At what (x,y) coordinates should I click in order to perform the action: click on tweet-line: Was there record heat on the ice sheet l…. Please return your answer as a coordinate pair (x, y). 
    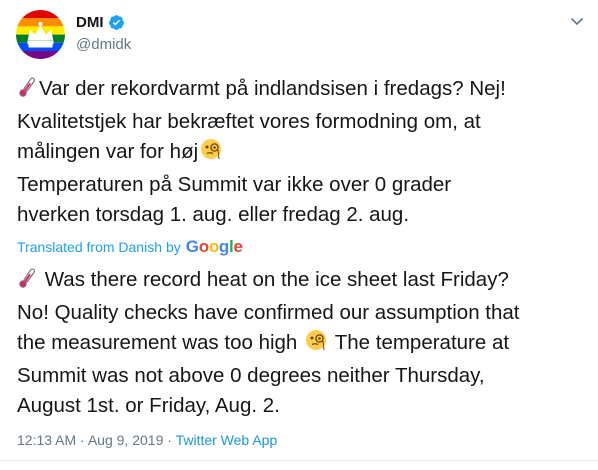
    Looking at the image, I should click on (302, 281).